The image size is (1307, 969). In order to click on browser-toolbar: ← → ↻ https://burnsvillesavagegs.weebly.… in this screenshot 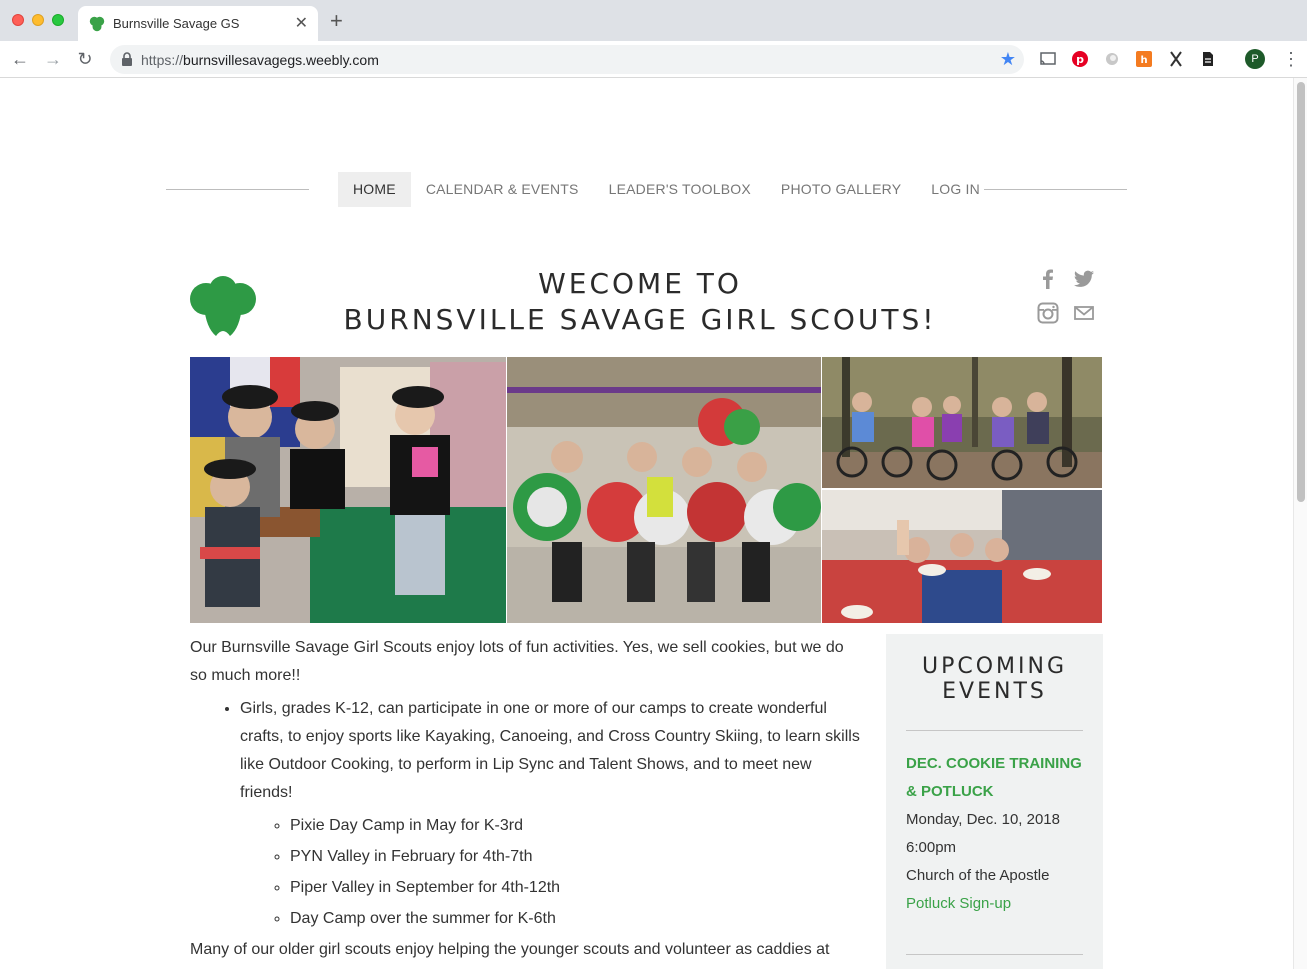, I will do `click(653, 59)`.